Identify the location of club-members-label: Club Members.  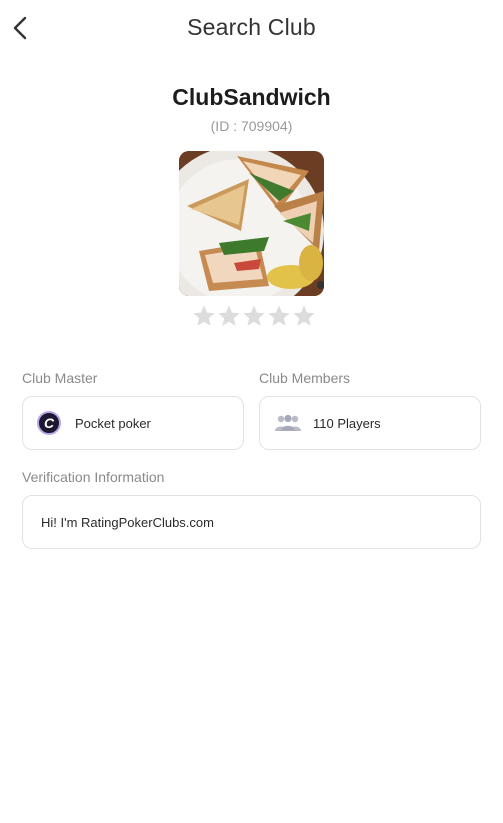
(305, 378).